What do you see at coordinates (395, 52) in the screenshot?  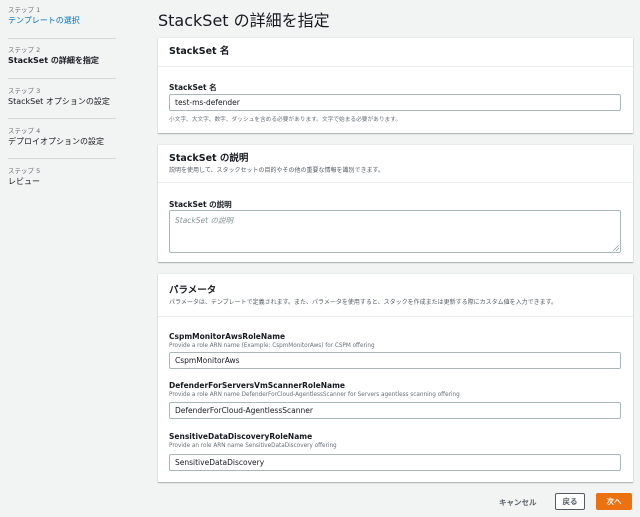 I see `panel-header: StackSet 名` at bounding box center [395, 52].